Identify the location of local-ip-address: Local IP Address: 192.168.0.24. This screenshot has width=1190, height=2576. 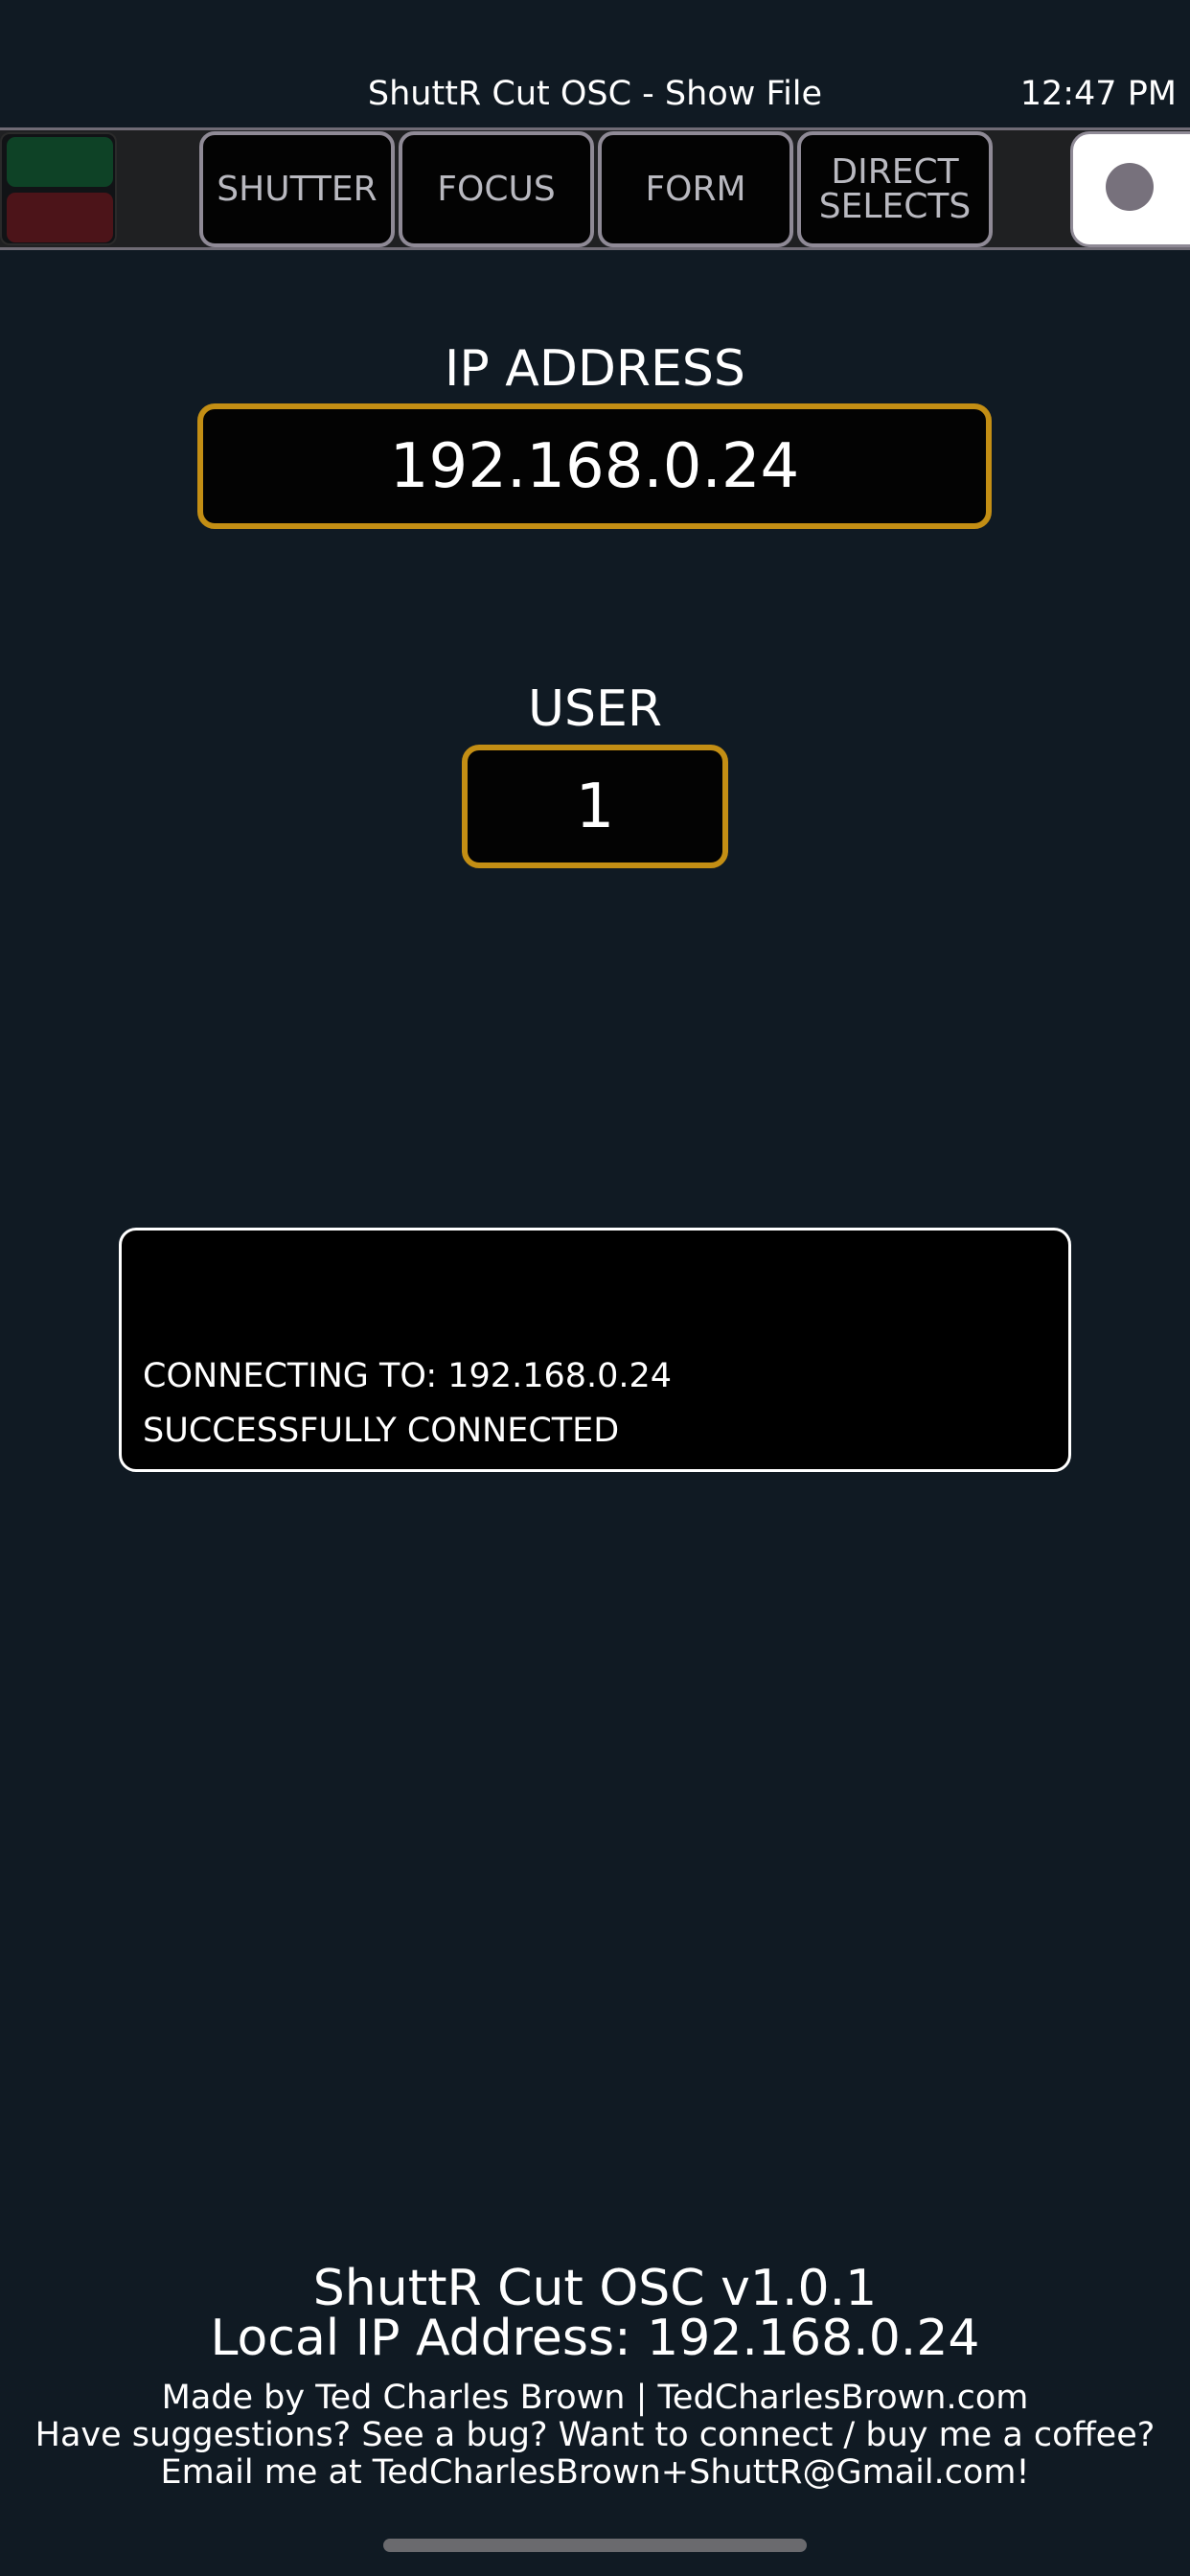
(595, 2338).